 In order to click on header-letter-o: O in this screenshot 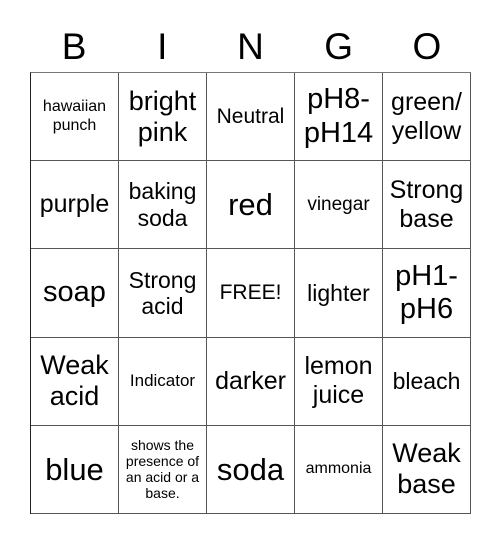, I will do `click(427, 46)`.